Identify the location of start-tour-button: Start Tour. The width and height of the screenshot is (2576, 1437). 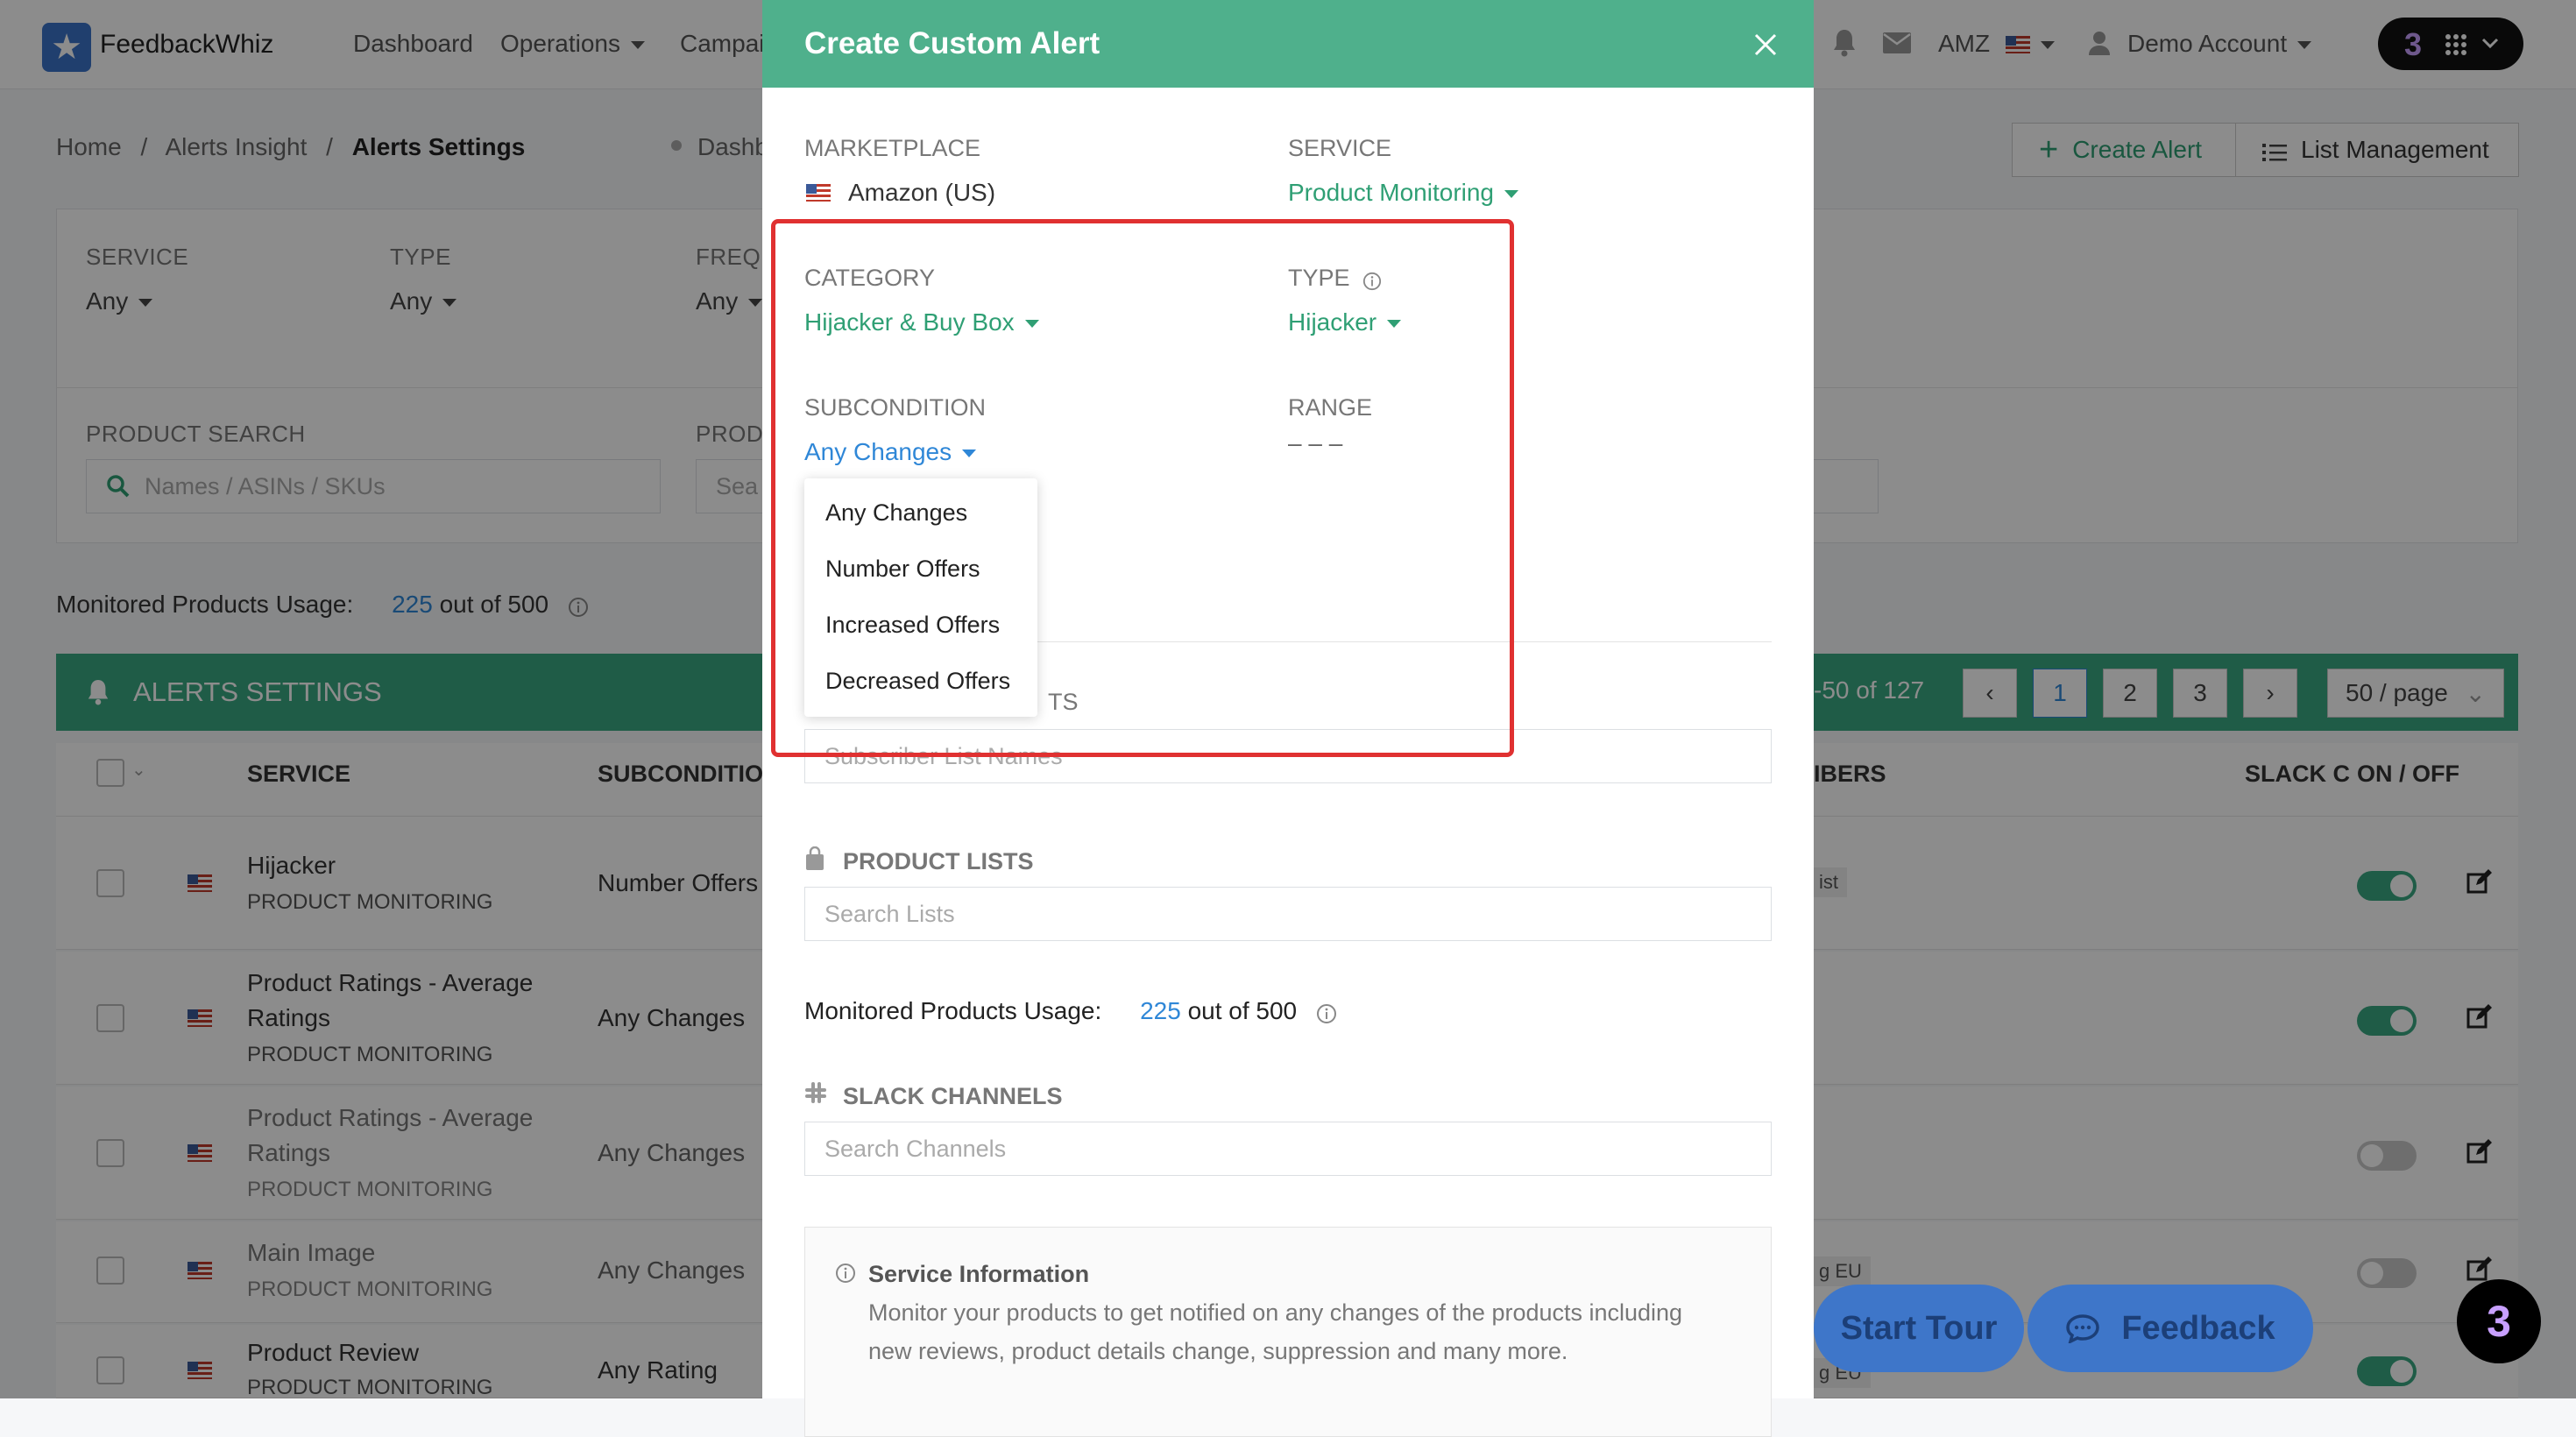
(1919, 1328).